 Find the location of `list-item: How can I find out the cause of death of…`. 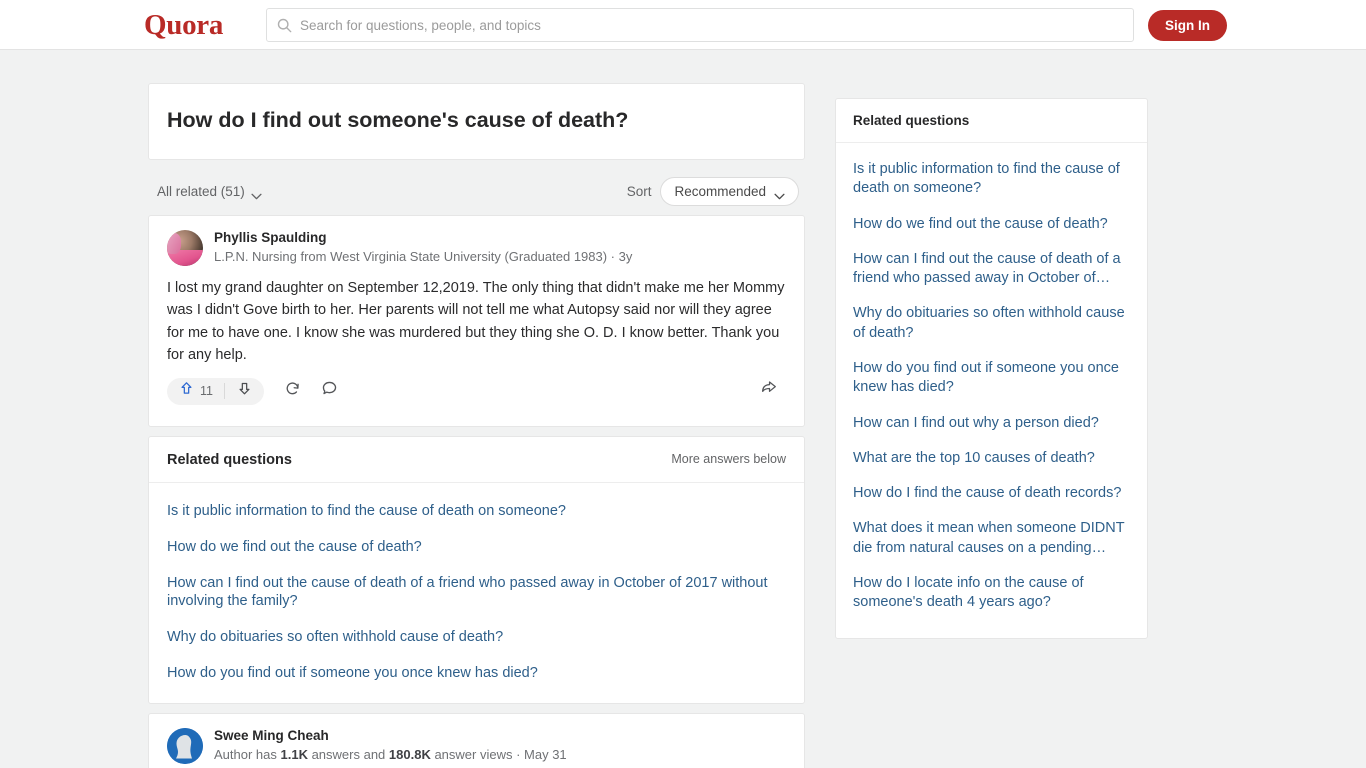

list-item: How can I find out the cause of death of… is located at coordinates (476, 595).